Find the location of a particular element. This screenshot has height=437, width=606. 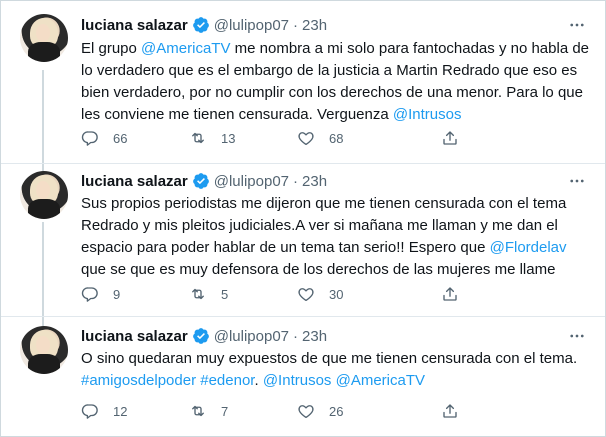

retweet-button: 13 is located at coordinates (243, 138).